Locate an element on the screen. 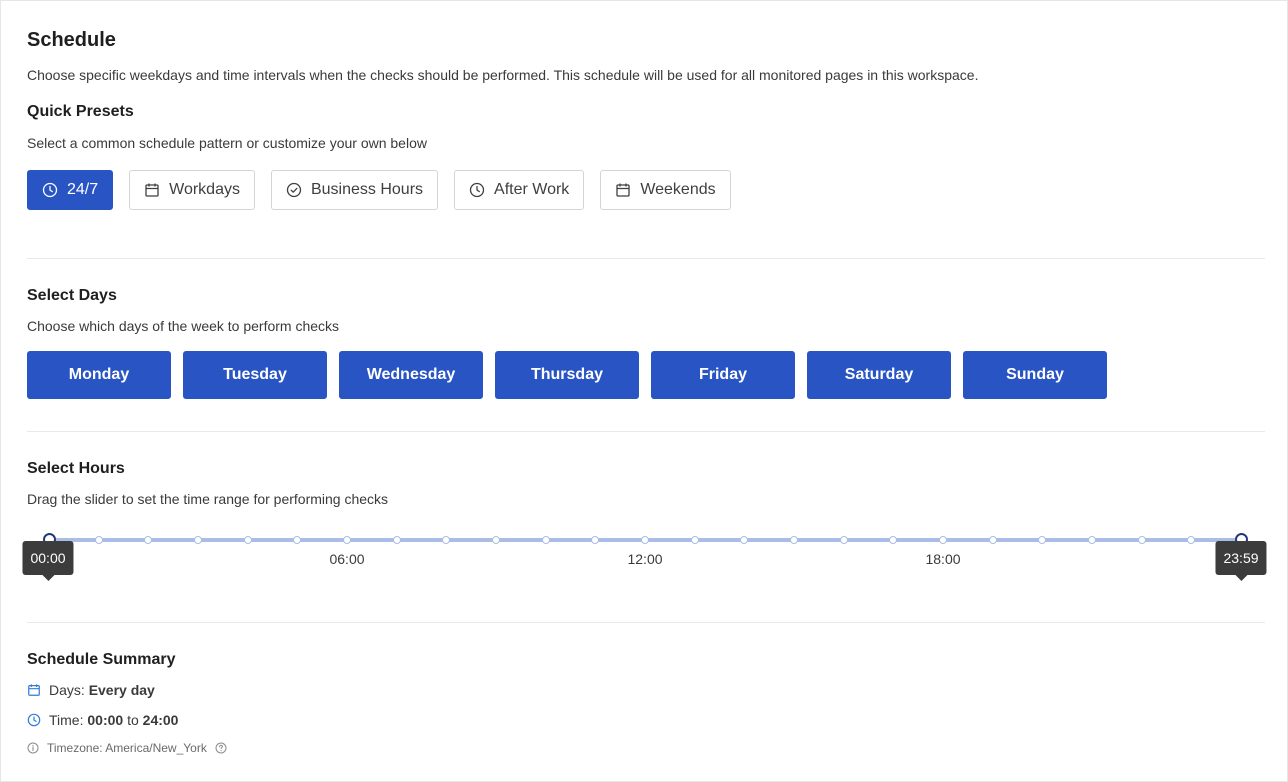  tick-label-1800: 18:00 is located at coordinates (943, 559).